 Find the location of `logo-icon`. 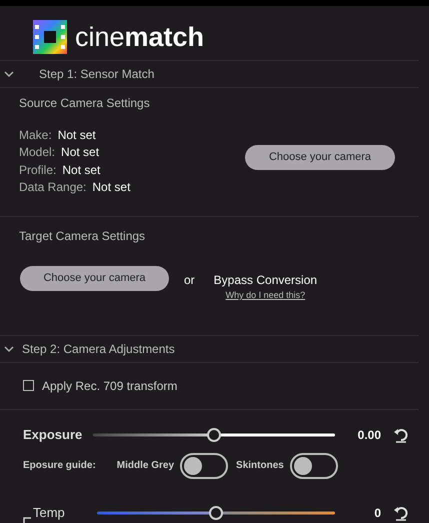

logo-icon is located at coordinates (50, 37).